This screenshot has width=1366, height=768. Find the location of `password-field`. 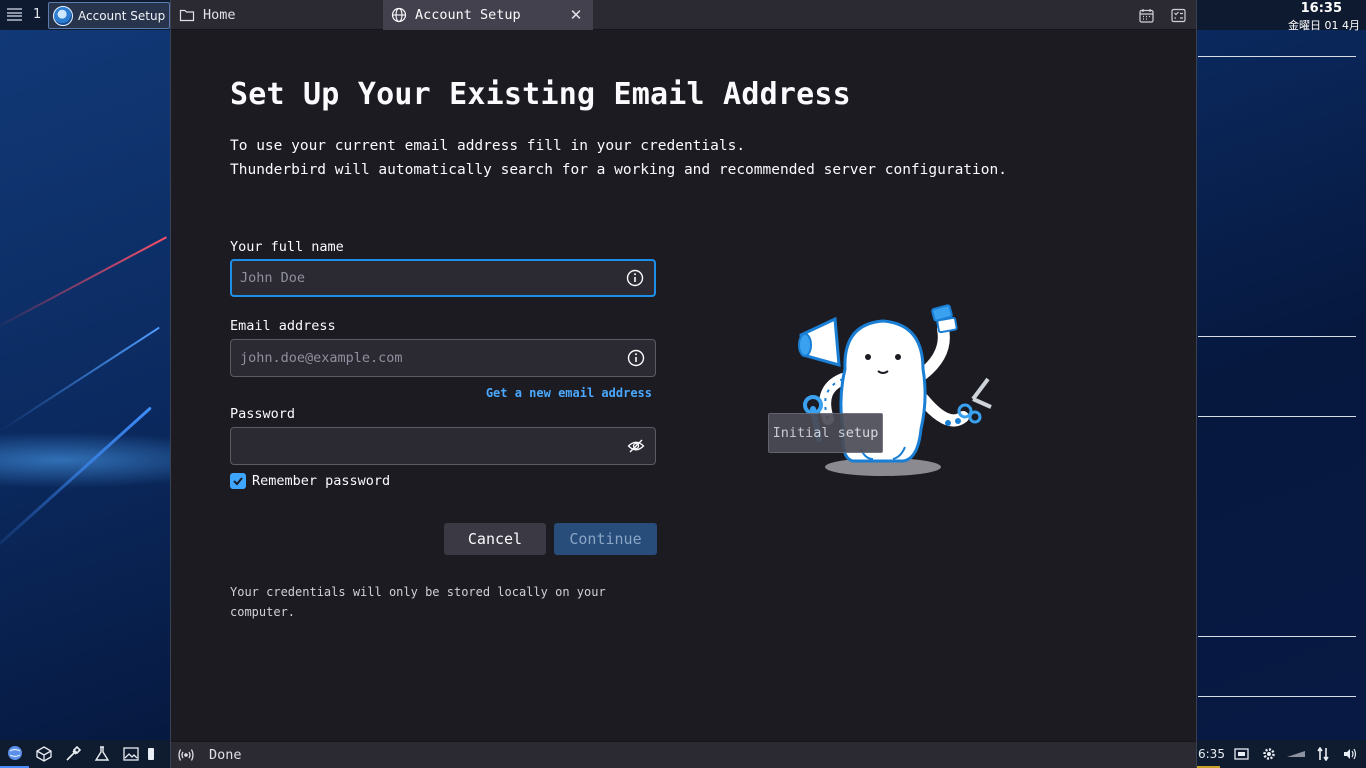

password-field is located at coordinates (443, 446).